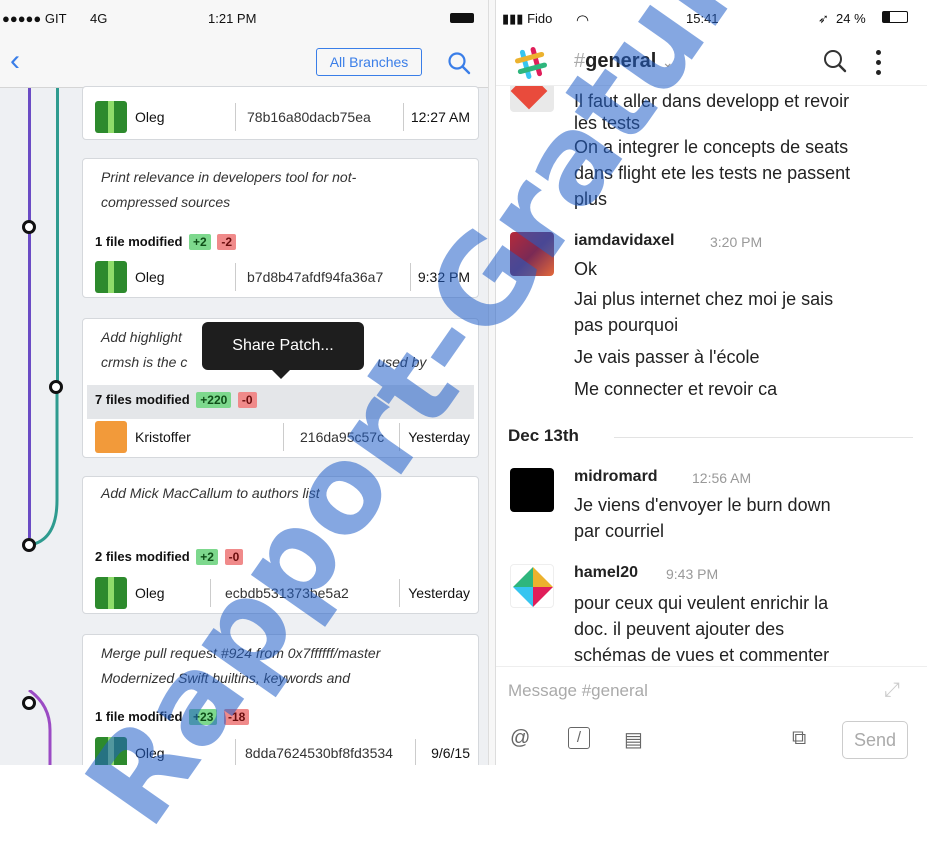 This screenshot has height=850, width=927. What do you see at coordinates (633, 739) in the screenshot?
I see `snippet-icon: ▤` at bounding box center [633, 739].